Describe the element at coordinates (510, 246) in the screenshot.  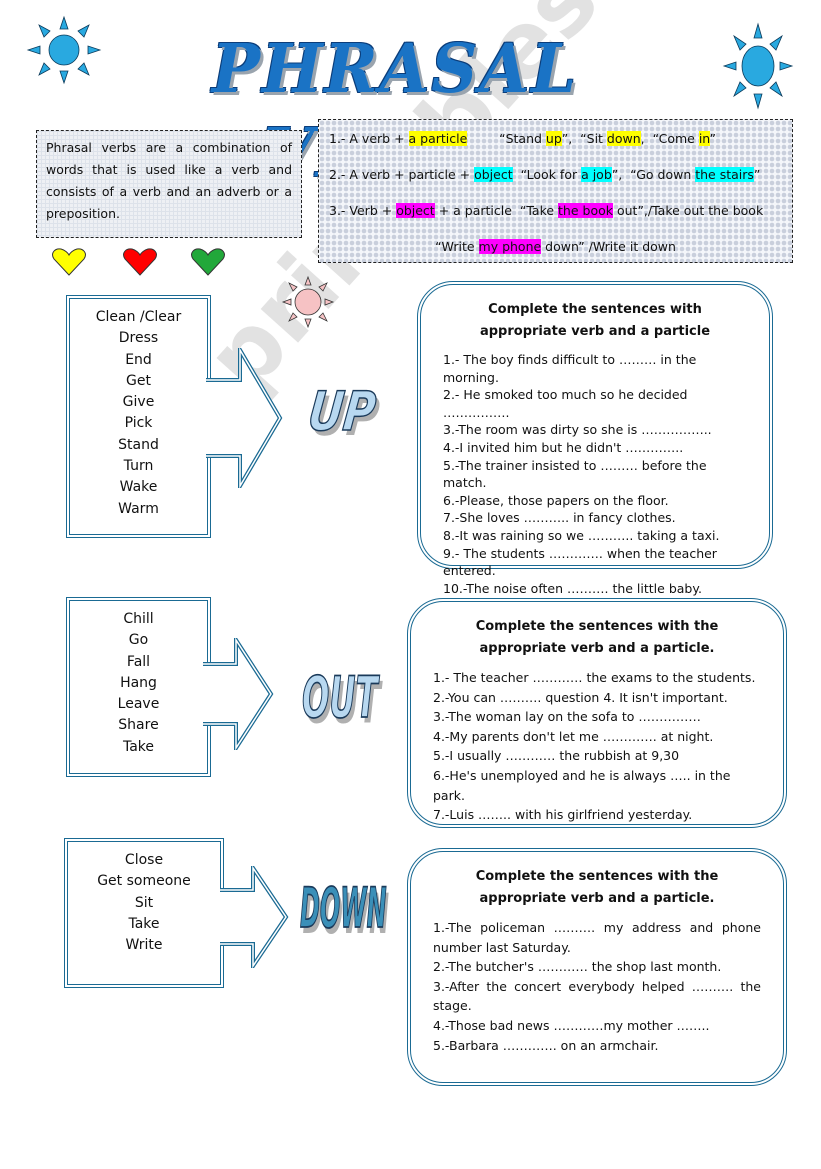
I see `highlight-magenta: my phone` at that location.